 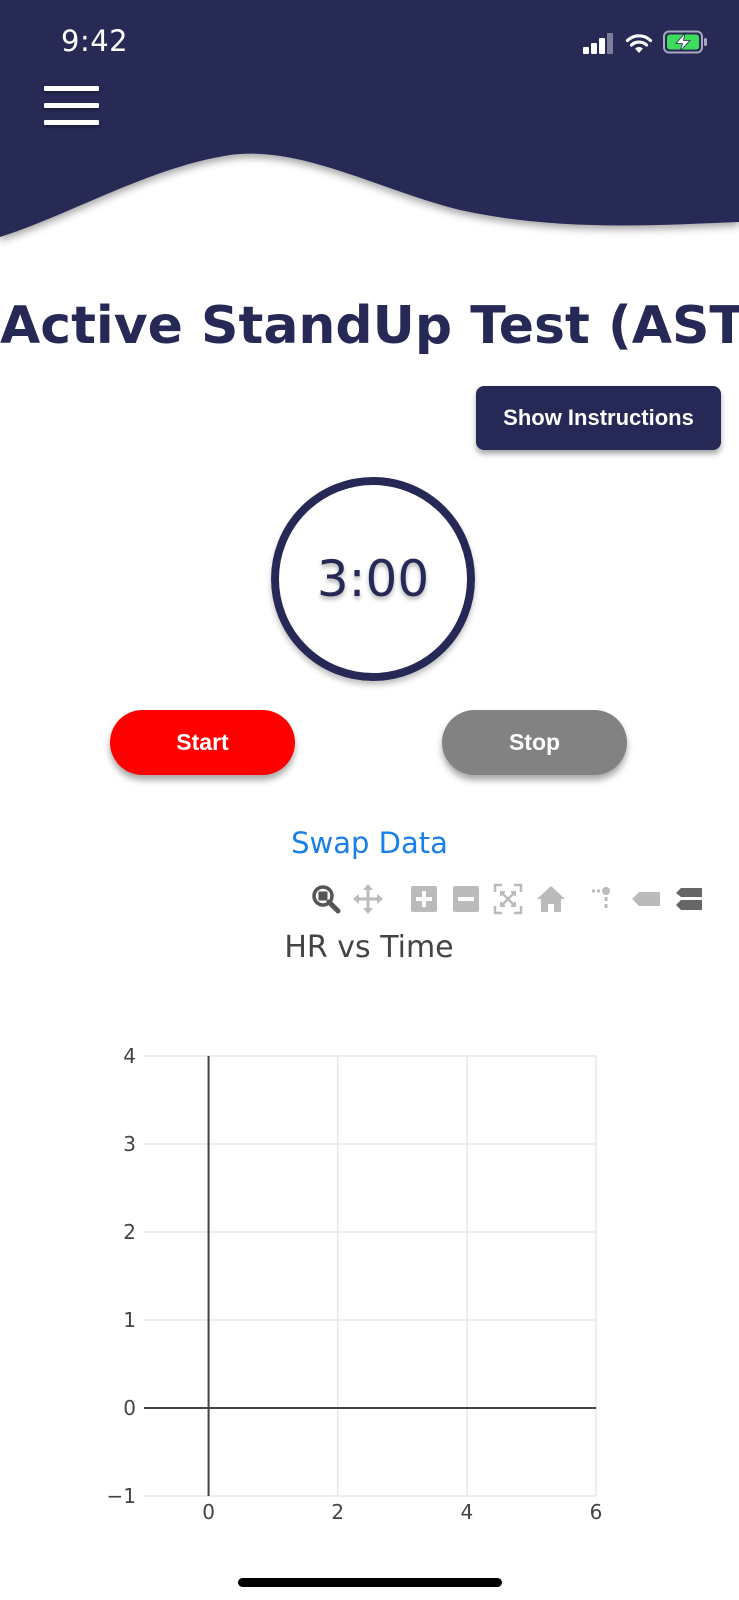 I want to click on y-tick-label: 0, so click(x=129, y=1408).